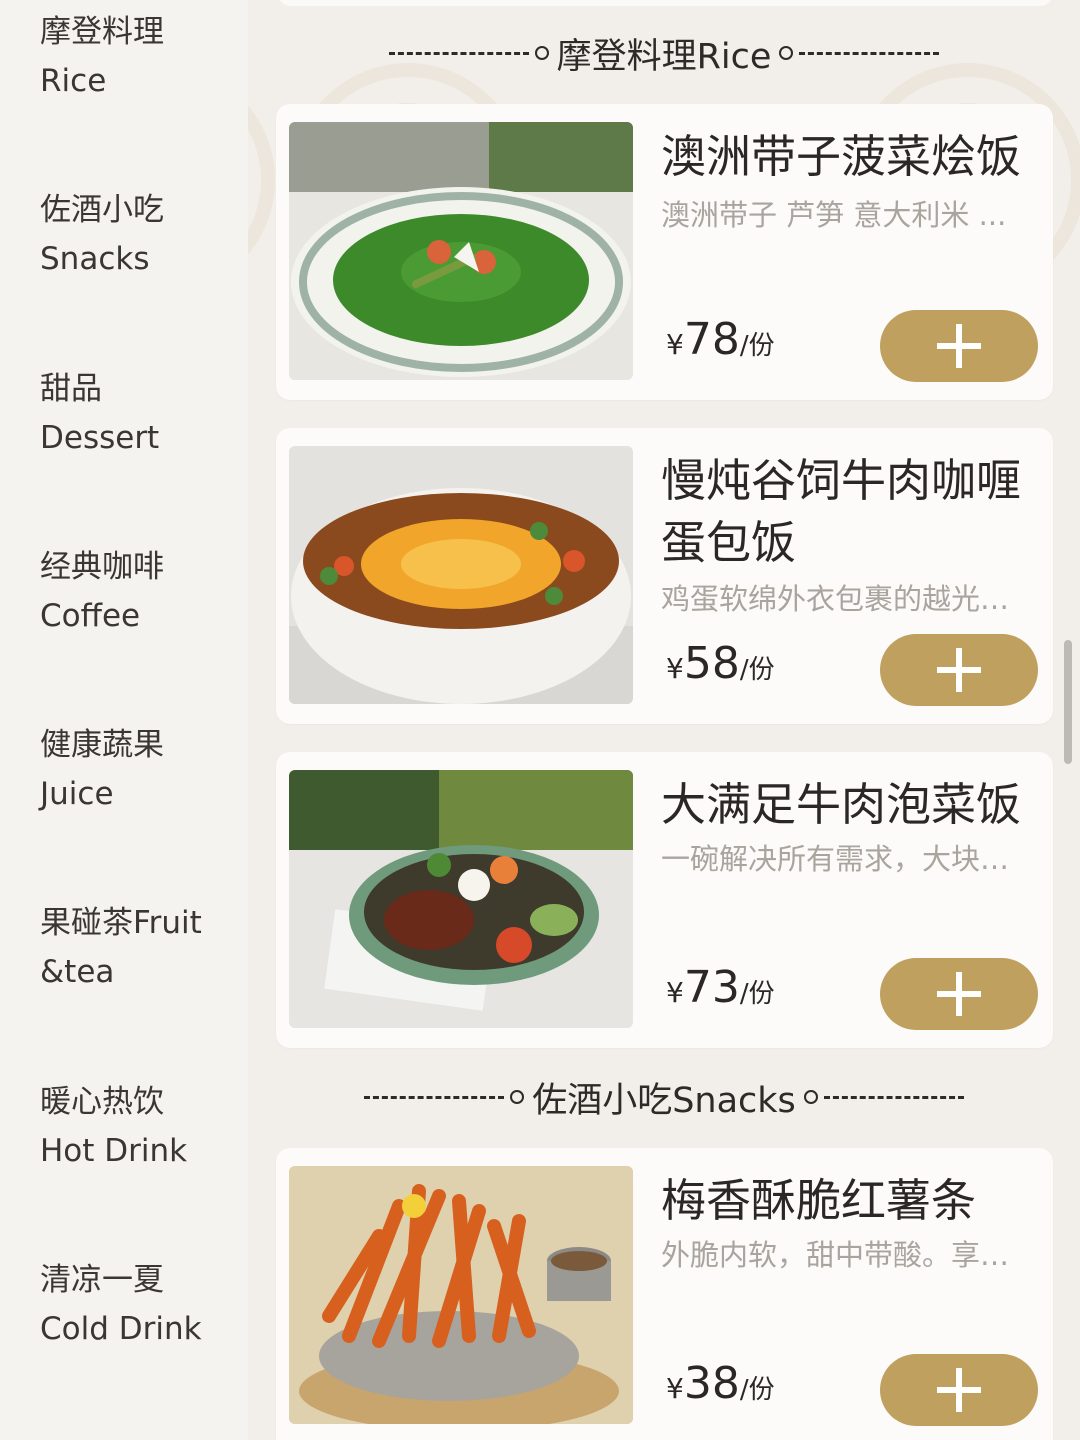  What do you see at coordinates (711, 1383) in the screenshot?
I see `price-value: 38` at bounding box center [711, 1383].